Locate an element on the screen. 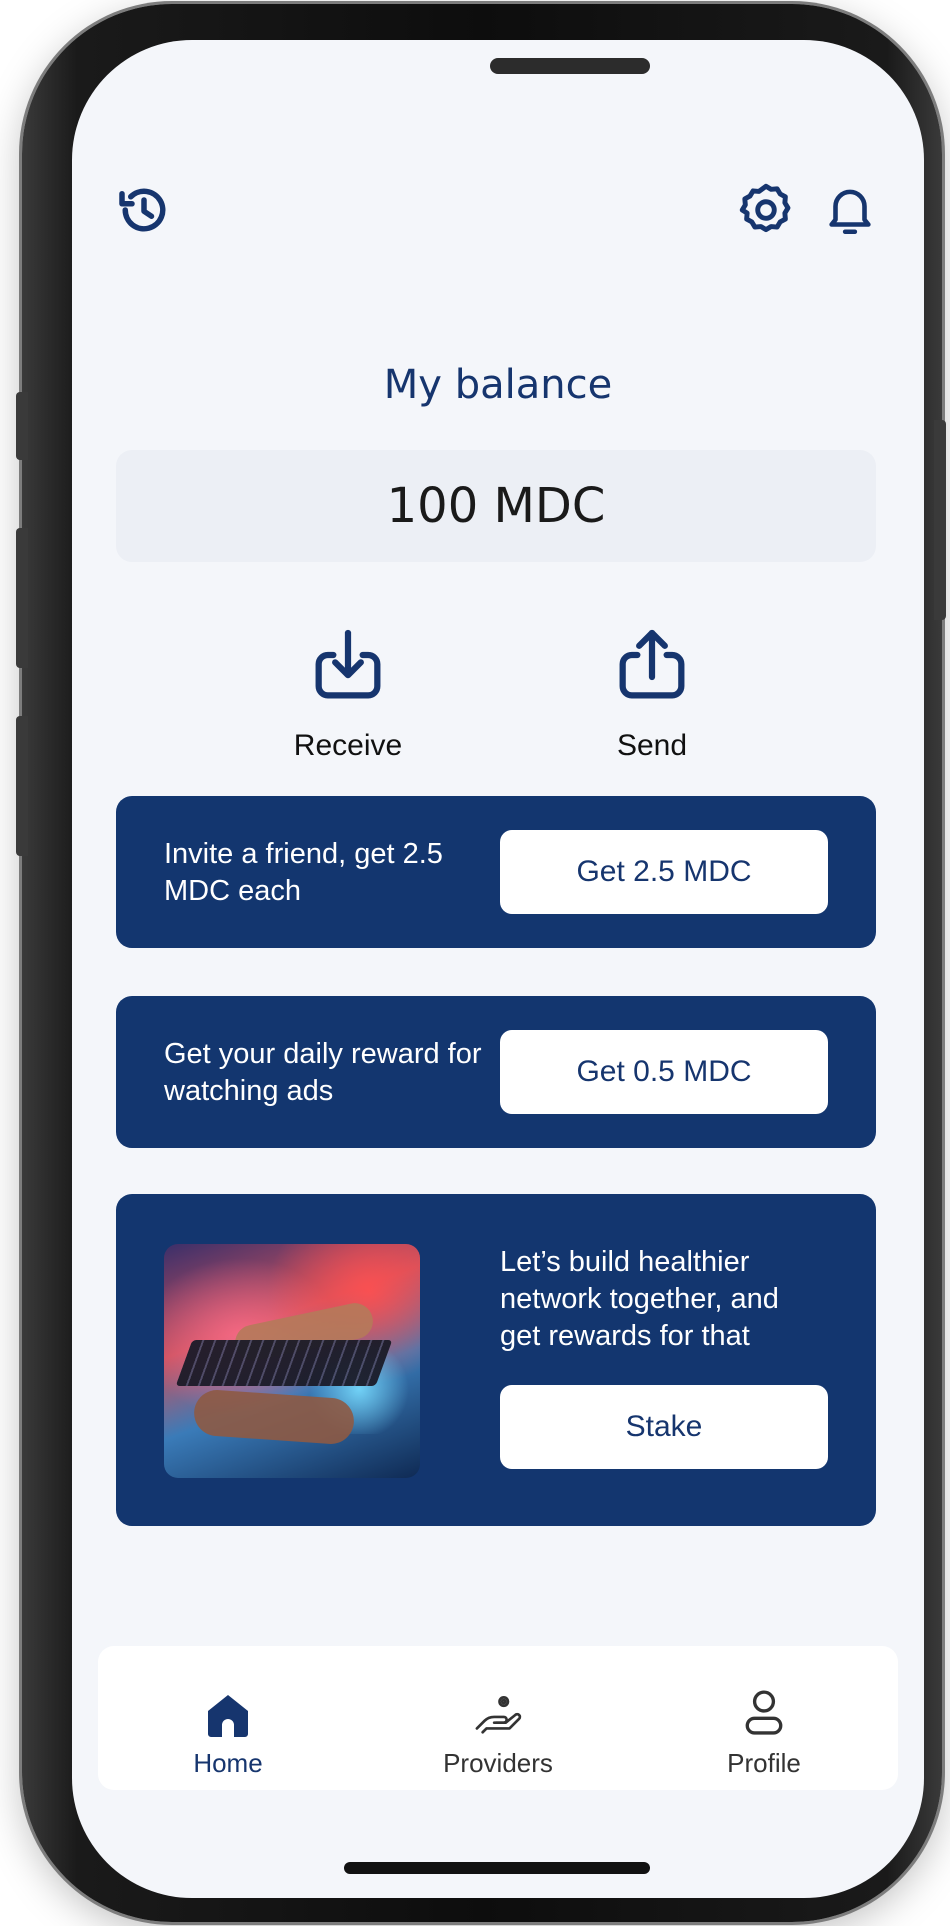  hand-gear-icon is located at coordinates (498, 1712).